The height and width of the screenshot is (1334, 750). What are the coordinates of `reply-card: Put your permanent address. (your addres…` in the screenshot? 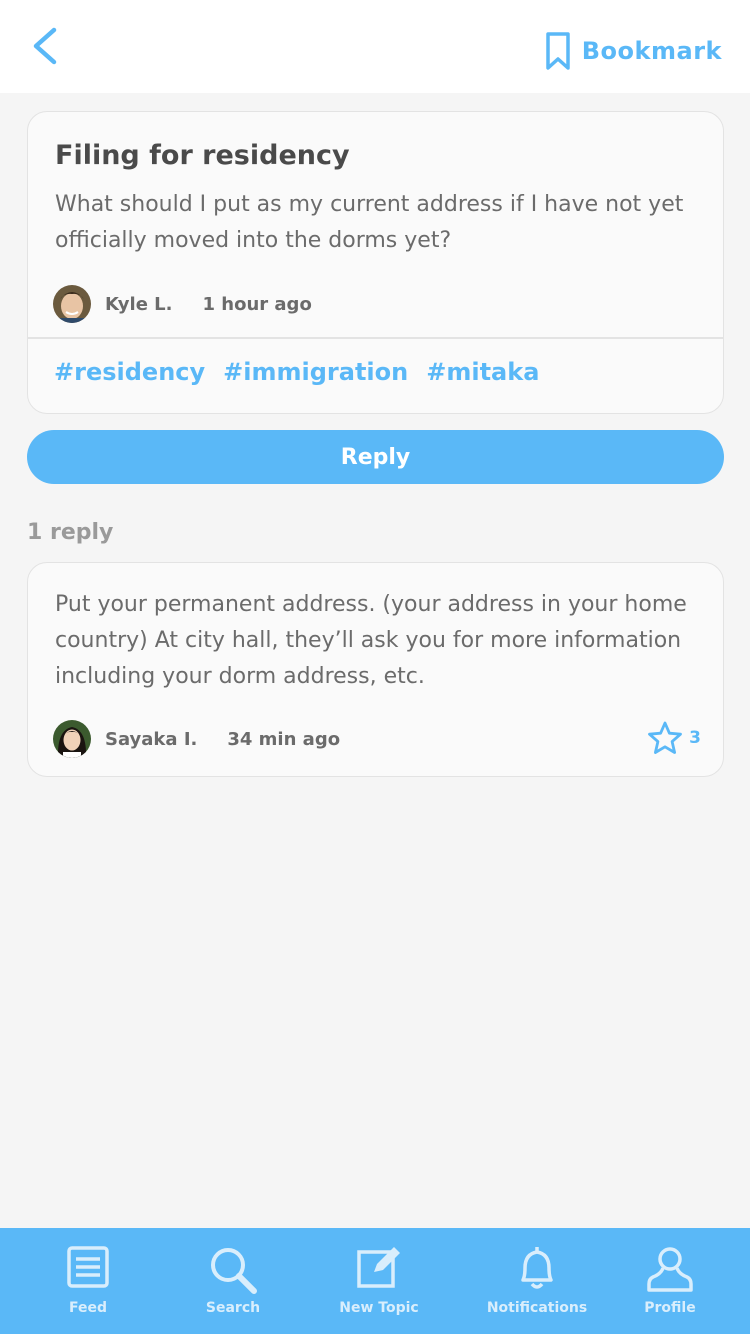 It's located at (375, 669).